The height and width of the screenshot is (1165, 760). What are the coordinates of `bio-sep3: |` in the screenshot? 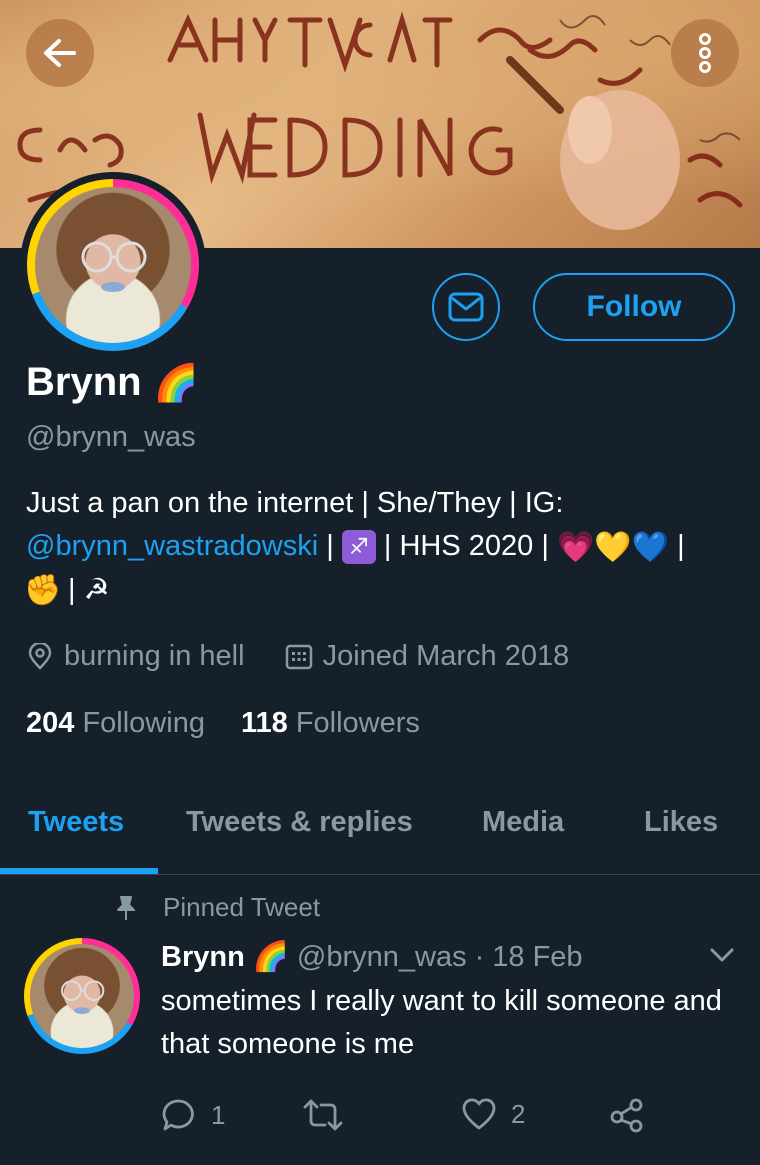 It's located at (72, 589).